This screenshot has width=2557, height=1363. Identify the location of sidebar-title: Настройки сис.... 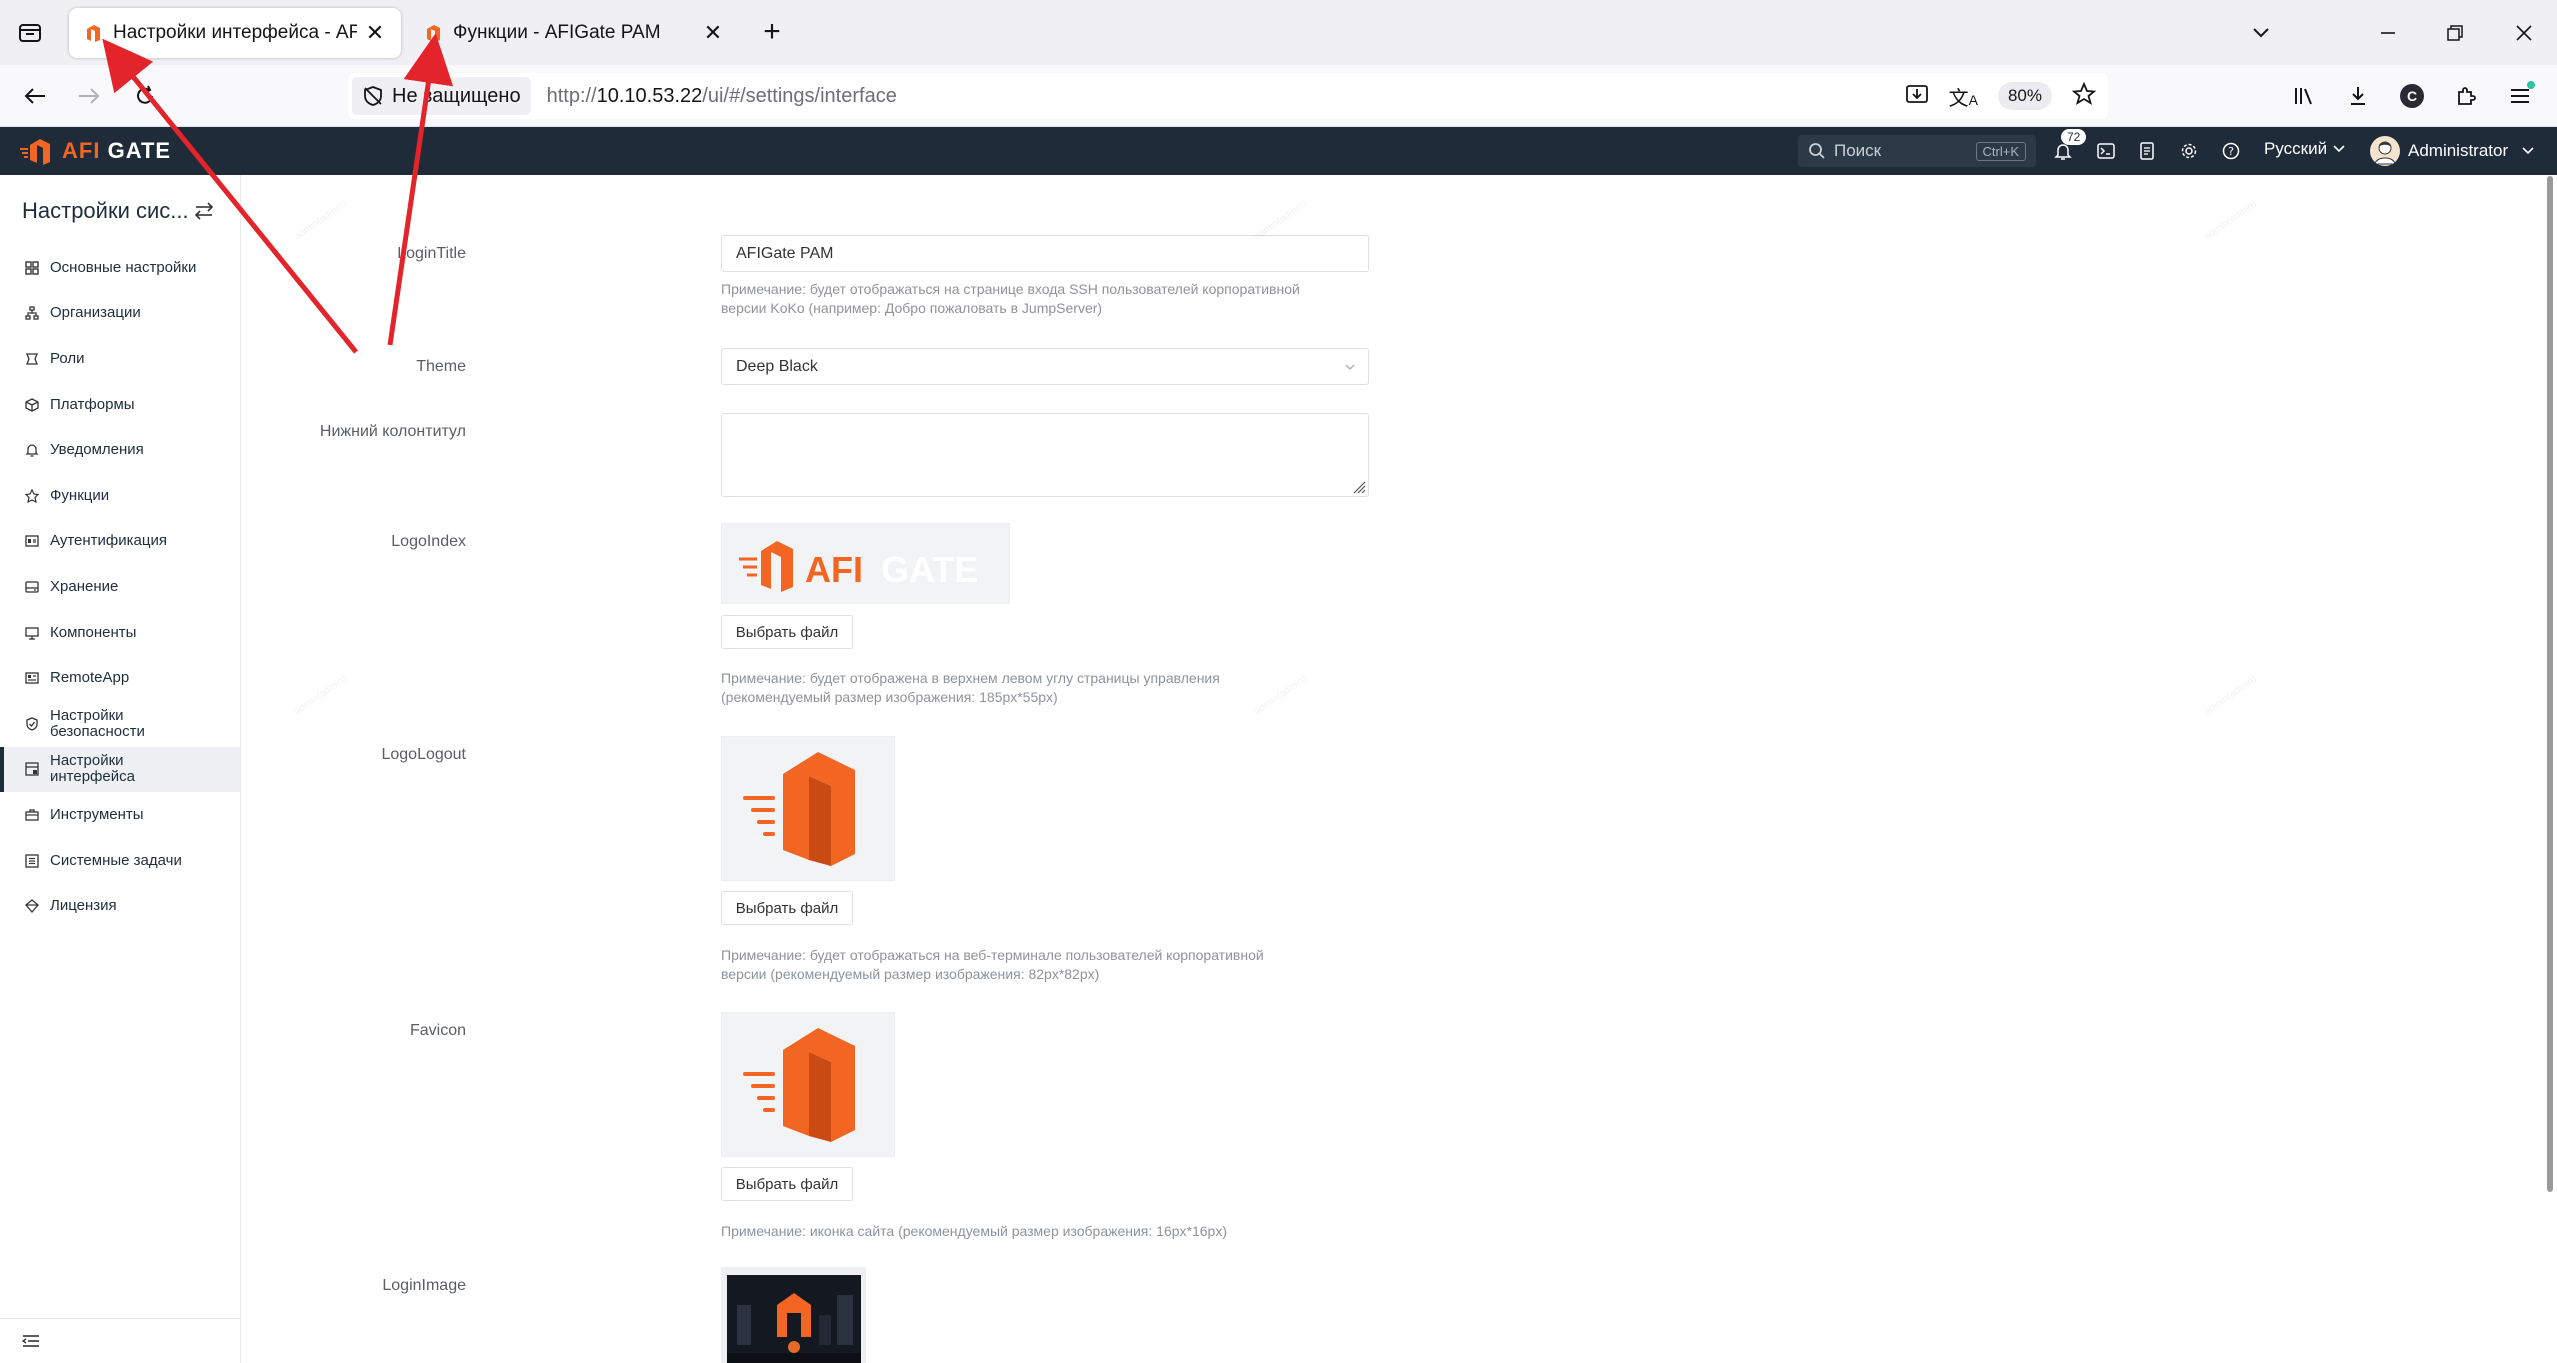
(122, 211).